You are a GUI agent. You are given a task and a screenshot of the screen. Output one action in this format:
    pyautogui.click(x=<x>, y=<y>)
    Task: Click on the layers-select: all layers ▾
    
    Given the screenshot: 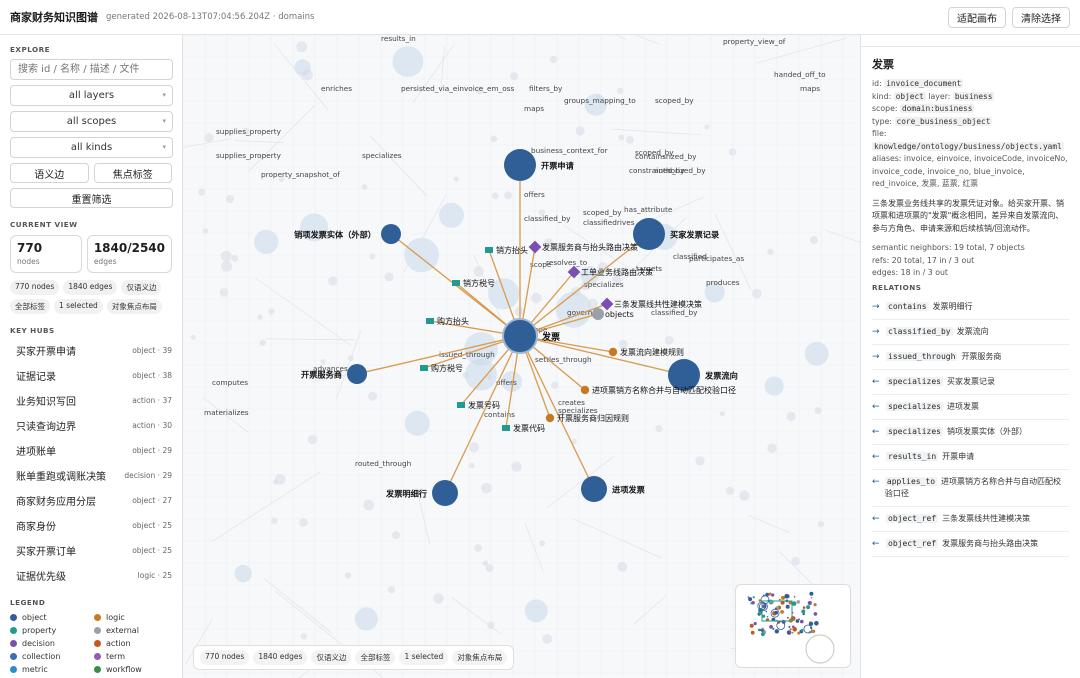 What is the action you would take?
    pyautogui.click(x=91, y=95)
    